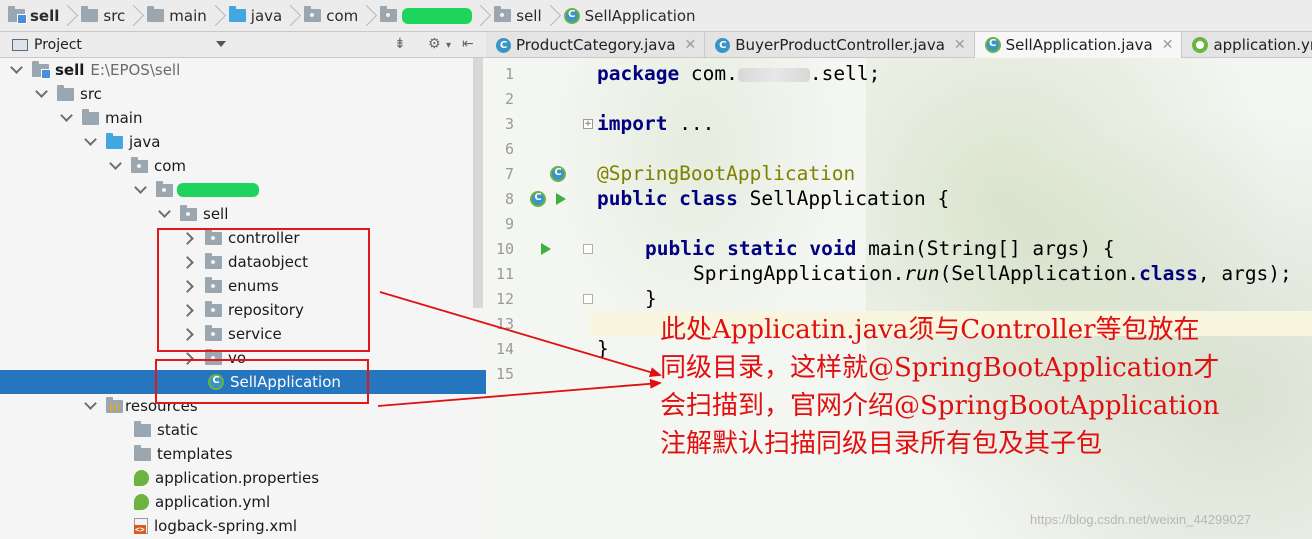 This screenshot has width=1312, height=539. I want to click on collapse-all-icon: ⇟, so click(400, 44).